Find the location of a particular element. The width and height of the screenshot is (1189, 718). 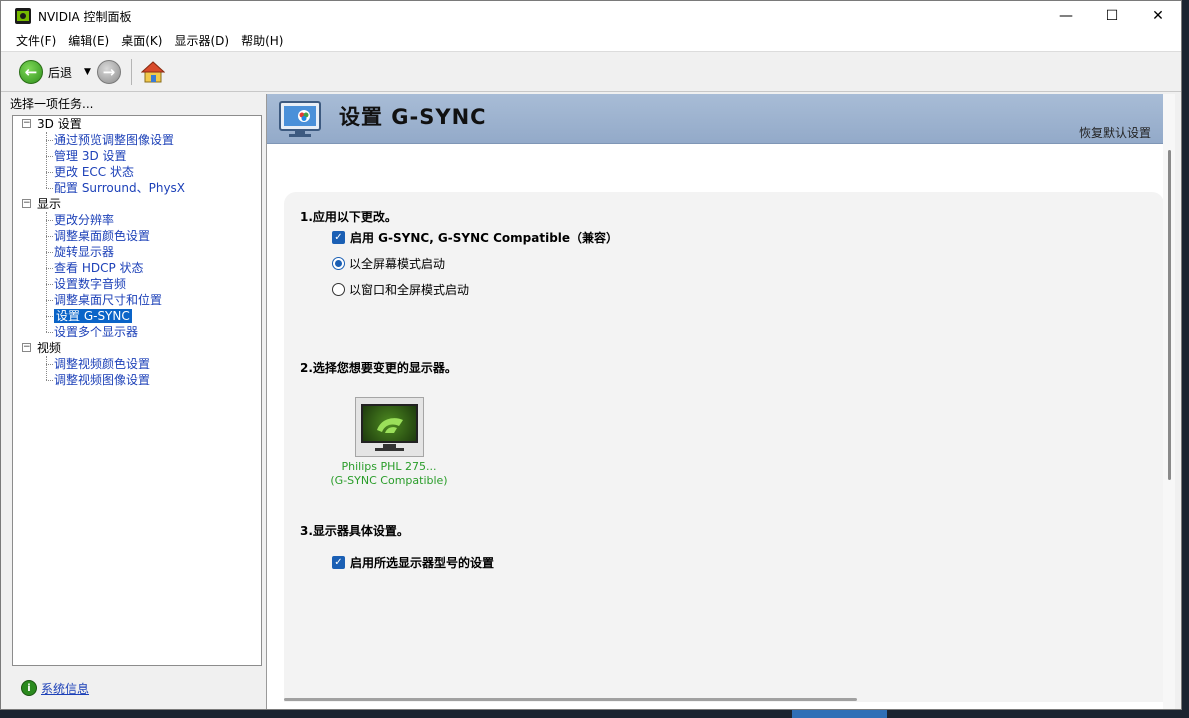

display-settings-icon is located at coordinates (300, 119).